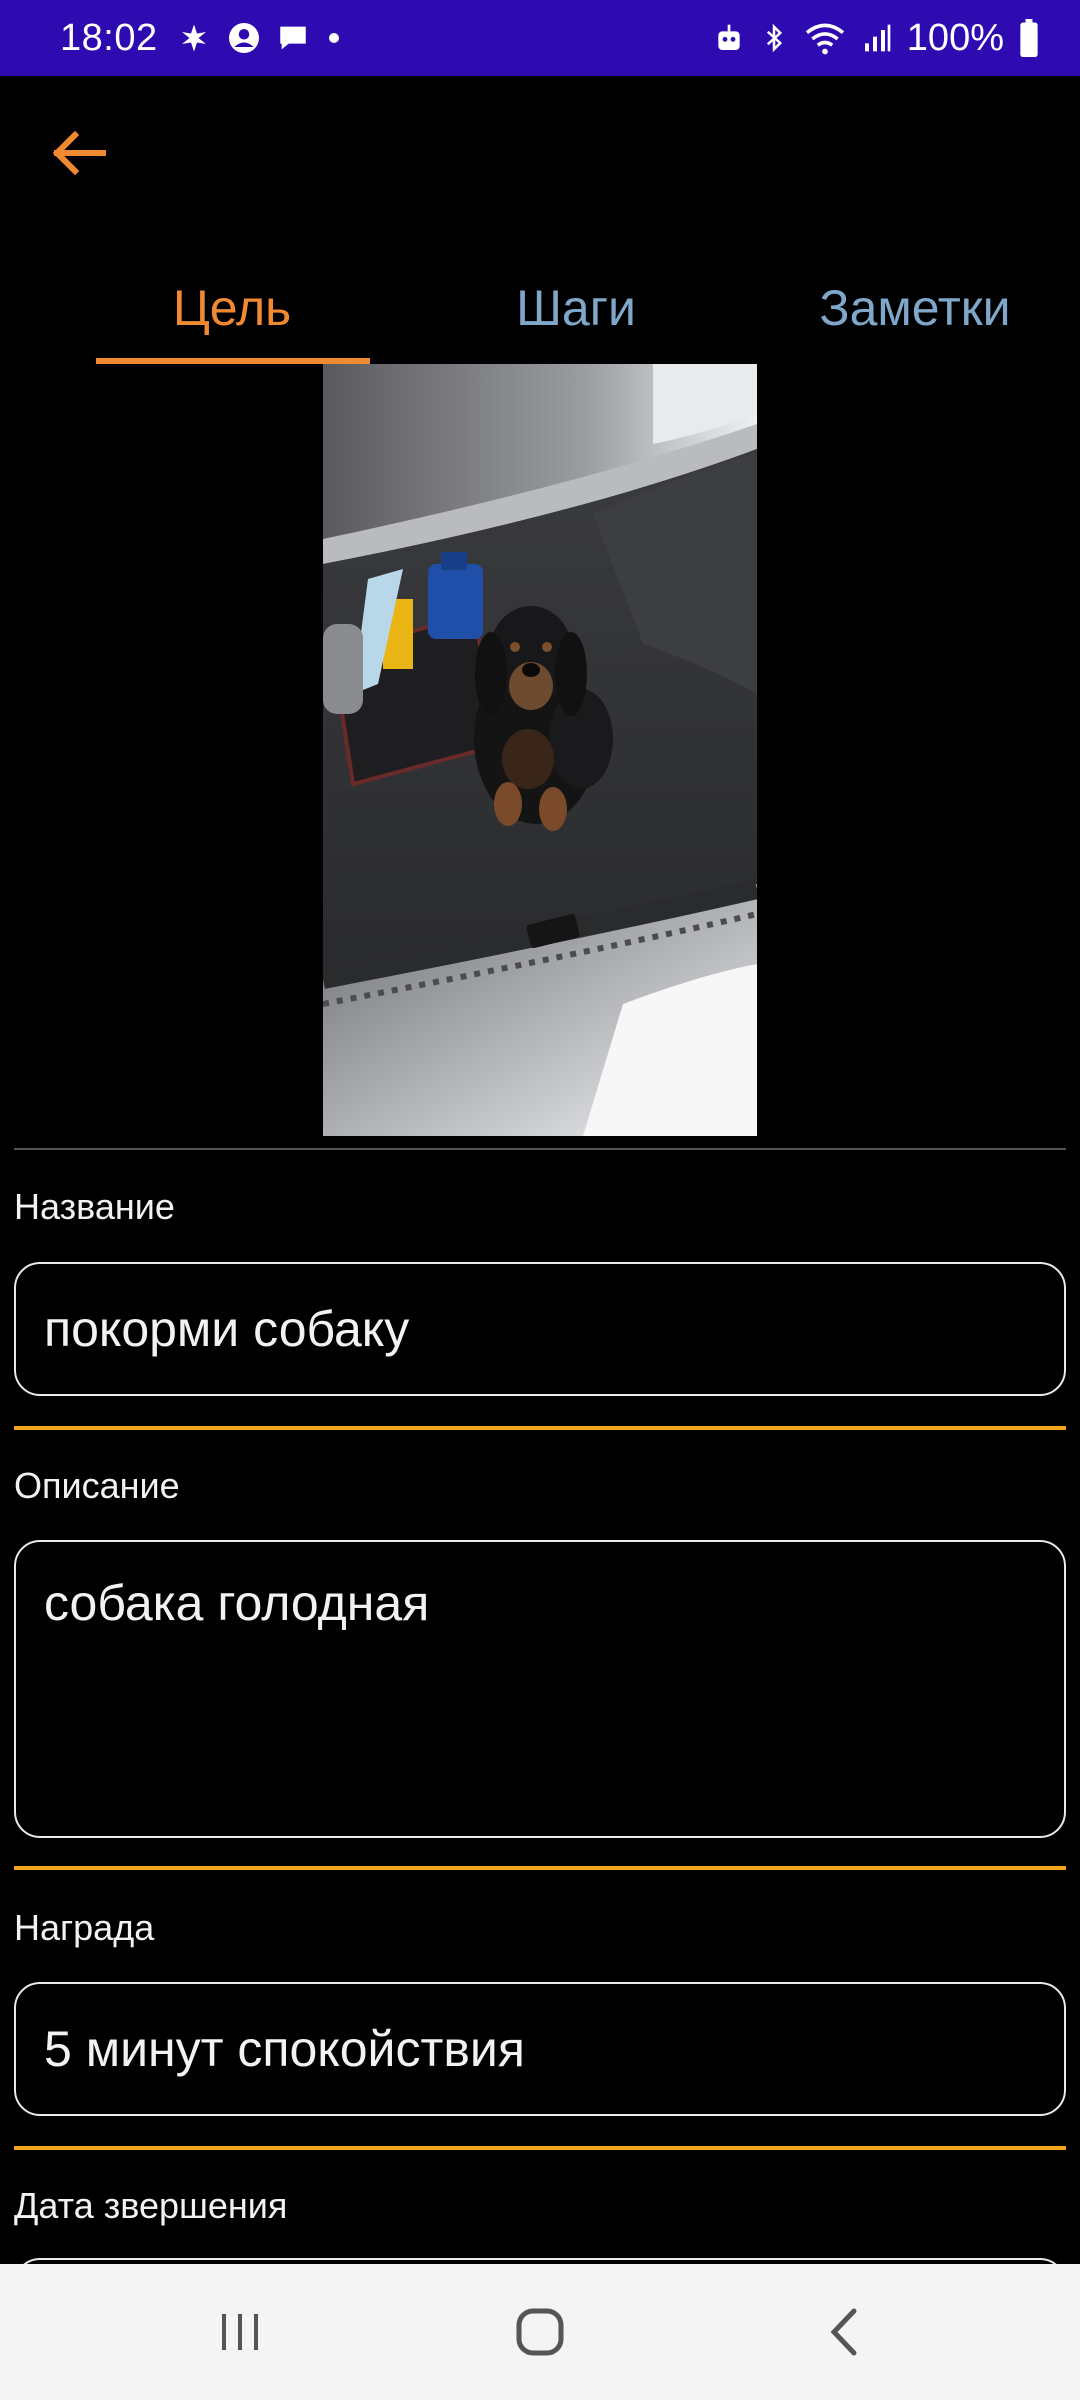 This screenshot has height=2400, width=1080. What do you see at coordinates (84, 1927) in the screenshot?
I see `reward-label: Награда` at bounding box center [84, 1927].